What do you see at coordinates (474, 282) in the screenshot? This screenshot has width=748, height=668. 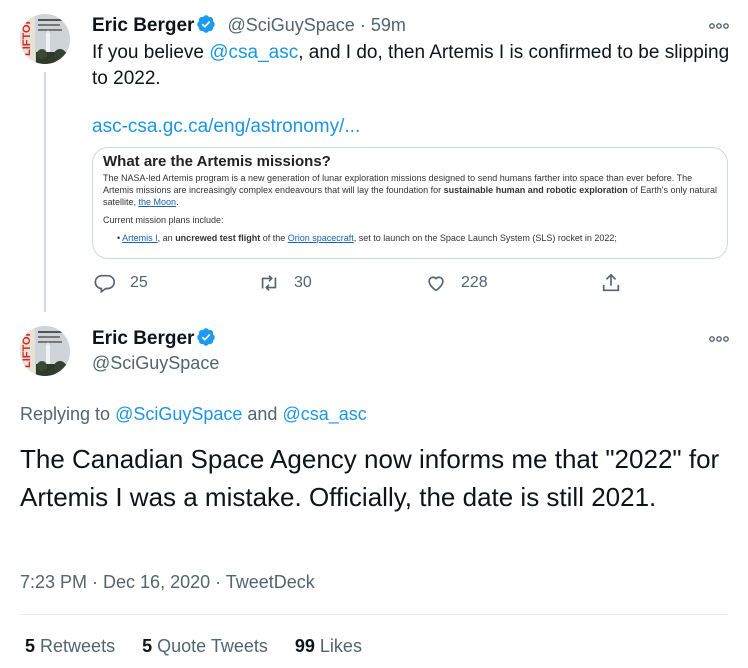 I see `like-count: 228` at bounding box center [474, 282].